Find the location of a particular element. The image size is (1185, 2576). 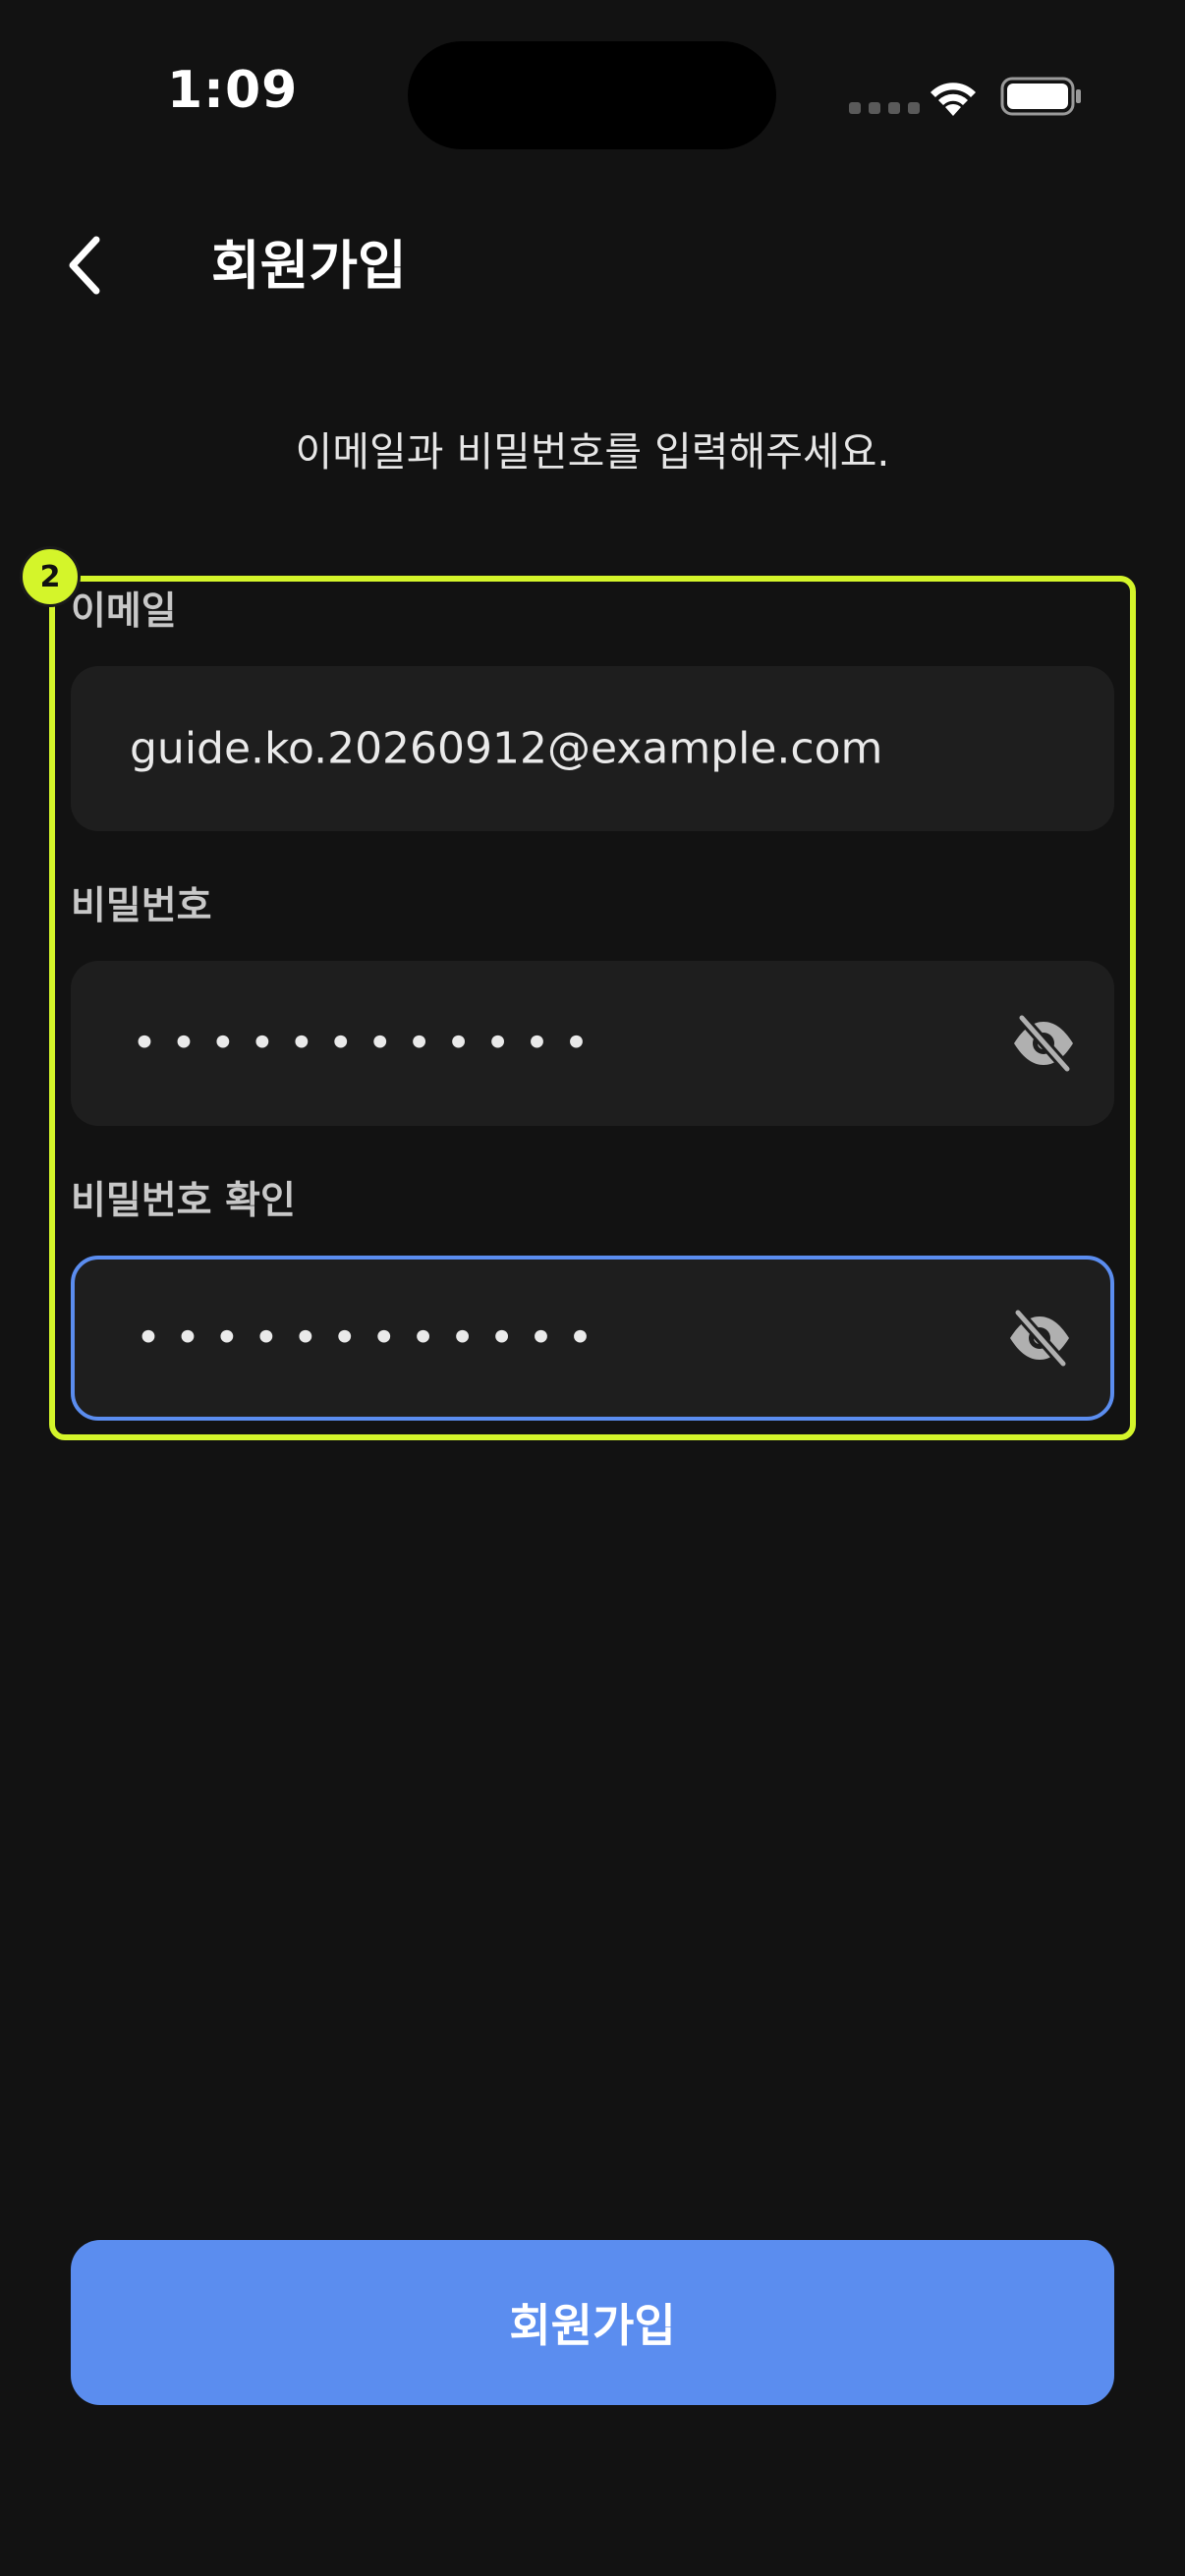

chevron-left-icon is located at coordinates (84, 265).